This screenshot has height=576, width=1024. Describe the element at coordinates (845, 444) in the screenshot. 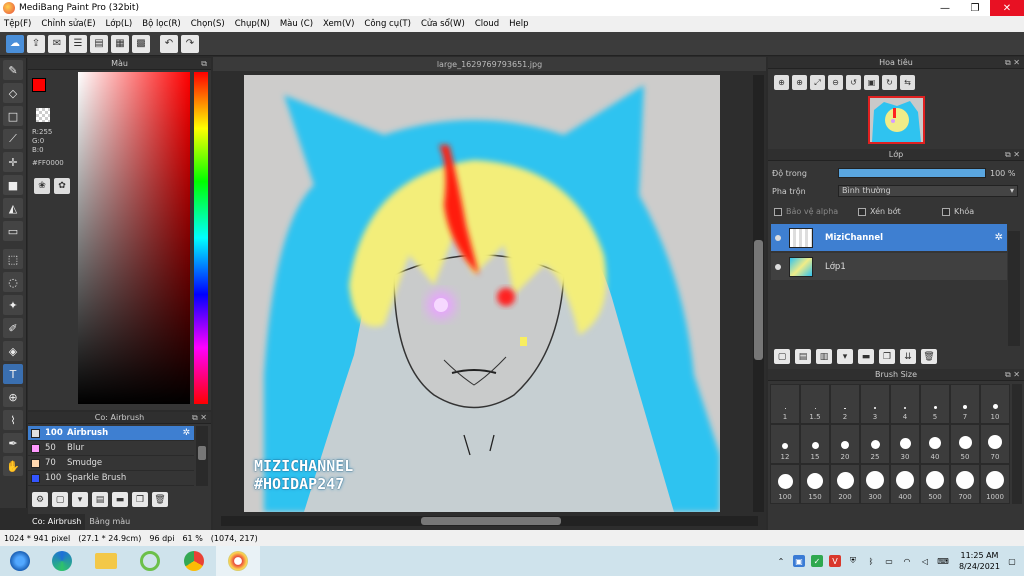

I see `brush-size-cell: 20` at that location.